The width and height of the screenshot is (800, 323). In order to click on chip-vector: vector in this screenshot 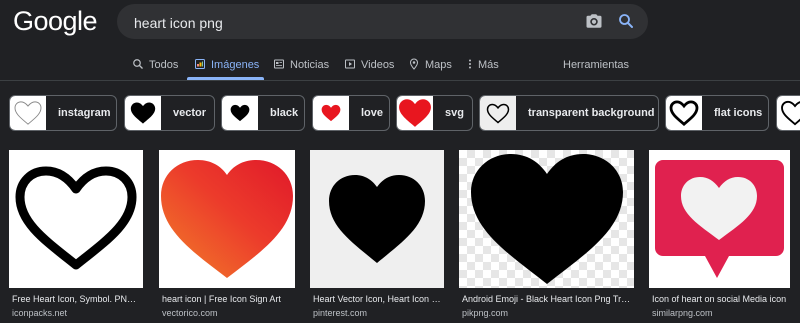, I will do `click(169, 113)`.